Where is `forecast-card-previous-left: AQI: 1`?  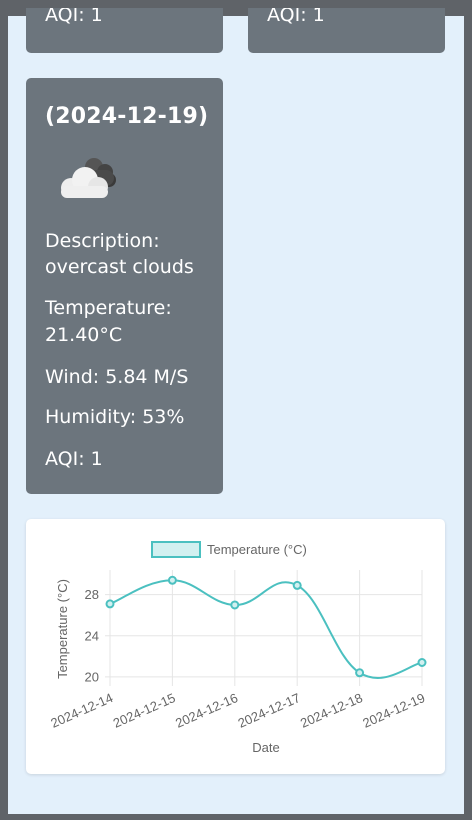
forecast-card-previous-left: AQI: 1 is located at coordinates (124, 30).